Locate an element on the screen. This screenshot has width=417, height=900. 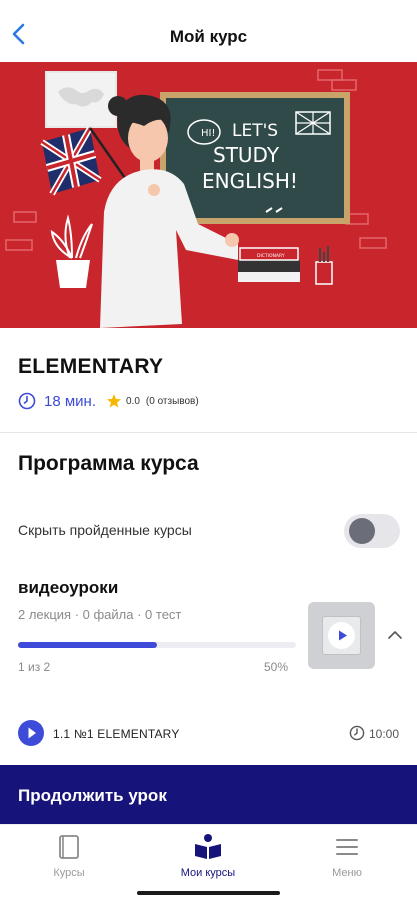
section-thumbnail is located at coordinates (341, 635).